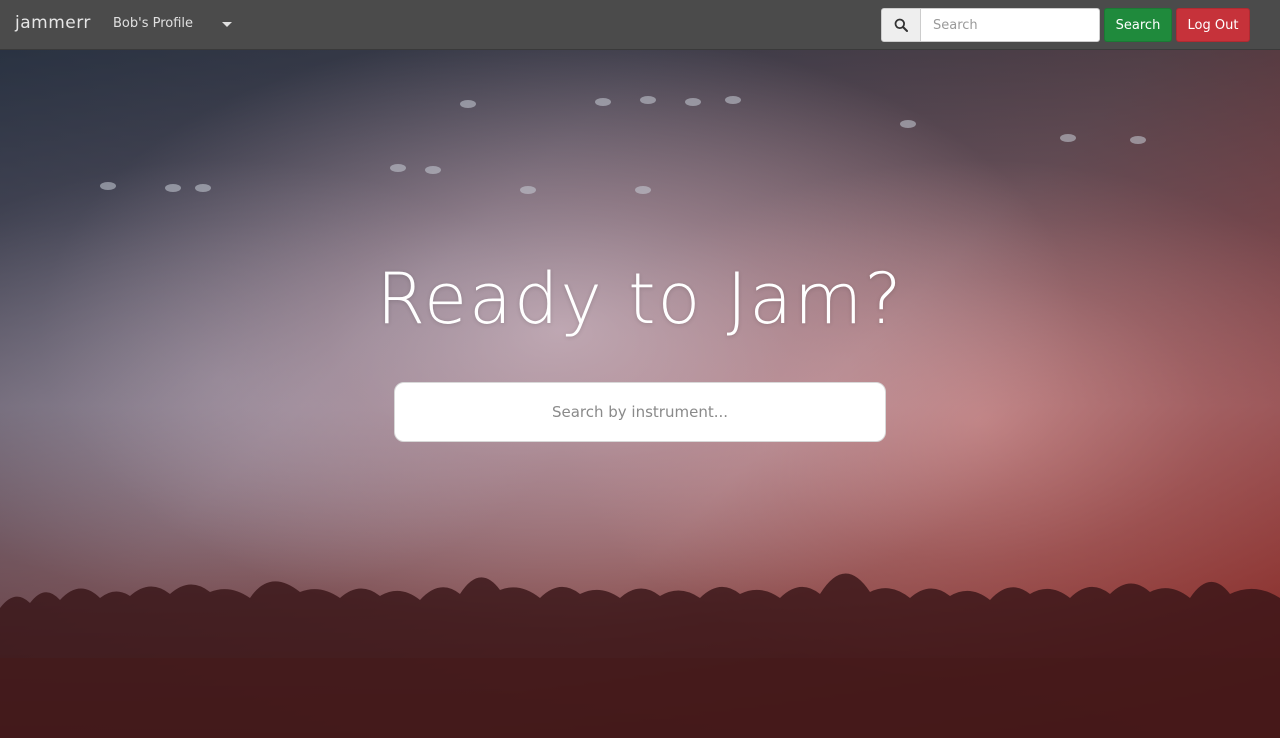  What do you see at coordinates (640, 299) in the screenshot?
I see `hero-headline: Ready to Jam?` at bounding box center [640, 299].